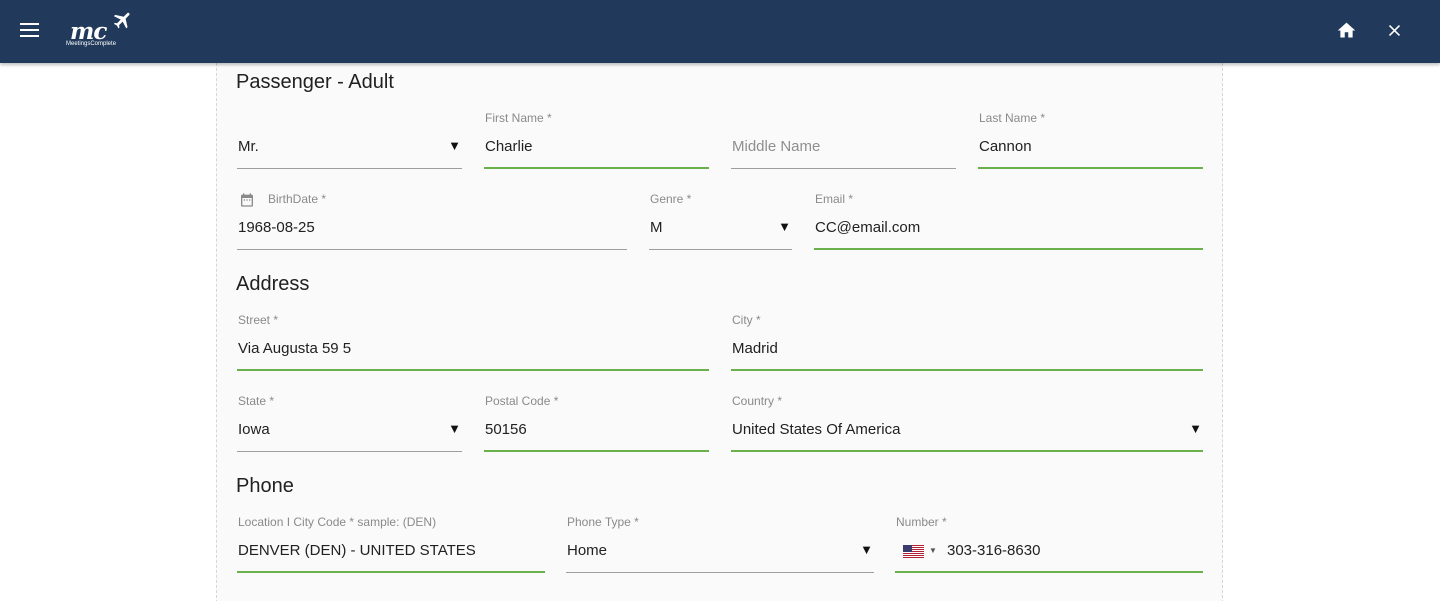 The image size is (1440, 601). I want to click on section-title-phone: Phone, so click(265, 486).